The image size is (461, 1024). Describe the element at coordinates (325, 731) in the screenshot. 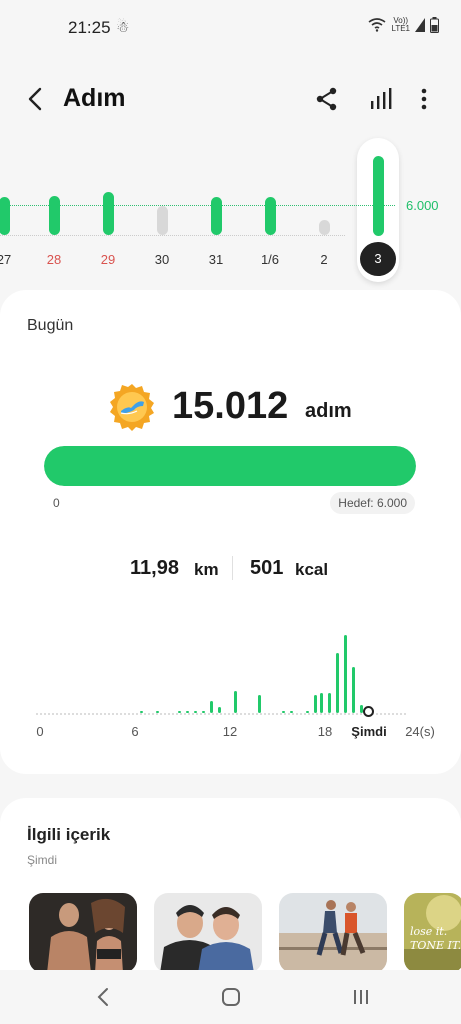

I see `hour-label-18: 18` at that location.